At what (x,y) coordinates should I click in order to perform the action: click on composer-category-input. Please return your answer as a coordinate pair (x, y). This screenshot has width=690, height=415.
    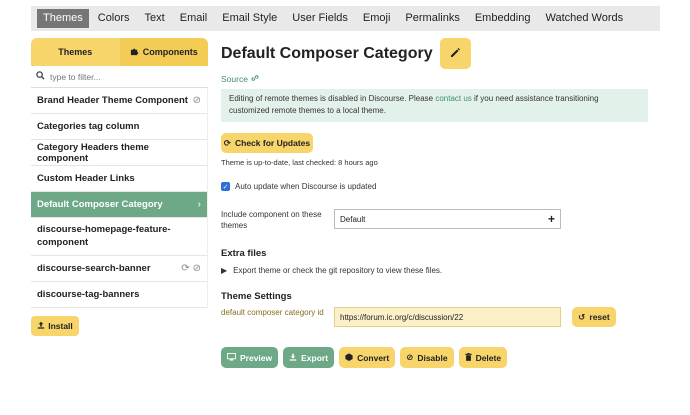
    Looking at the image, I should click on (447, 317).